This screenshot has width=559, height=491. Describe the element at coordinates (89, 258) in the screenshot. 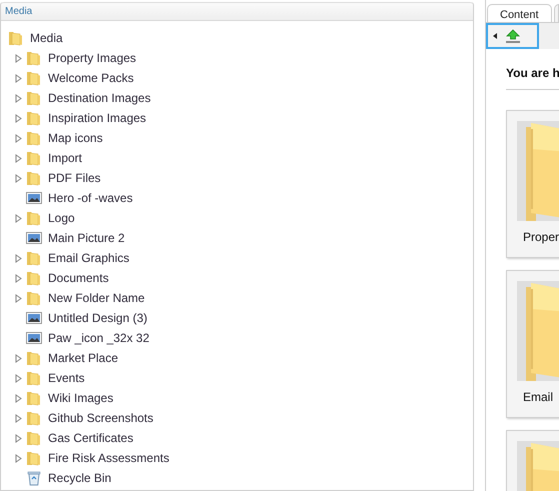

I see `tree-item: Email Graphics` at that location.